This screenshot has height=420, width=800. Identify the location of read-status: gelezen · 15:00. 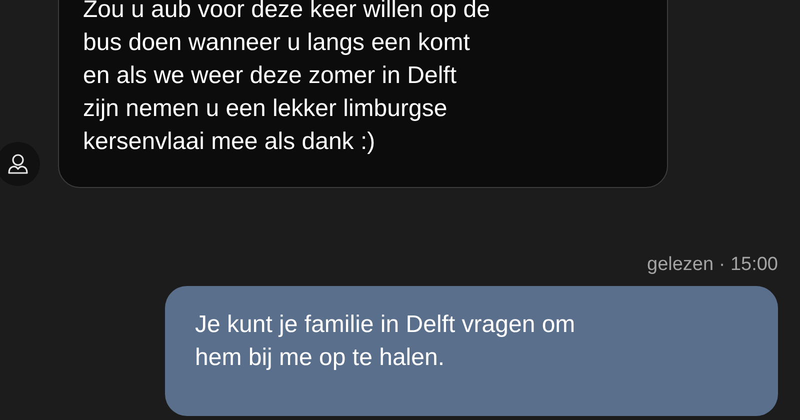
(712, 265).